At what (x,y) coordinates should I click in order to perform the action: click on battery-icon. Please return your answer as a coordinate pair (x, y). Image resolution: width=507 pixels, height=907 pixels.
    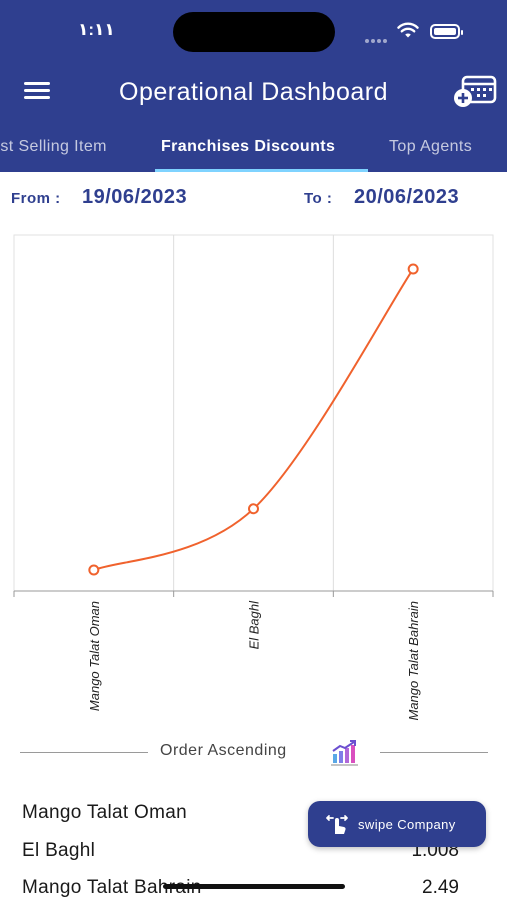
    Looking at the image, I should click on (446, 31).